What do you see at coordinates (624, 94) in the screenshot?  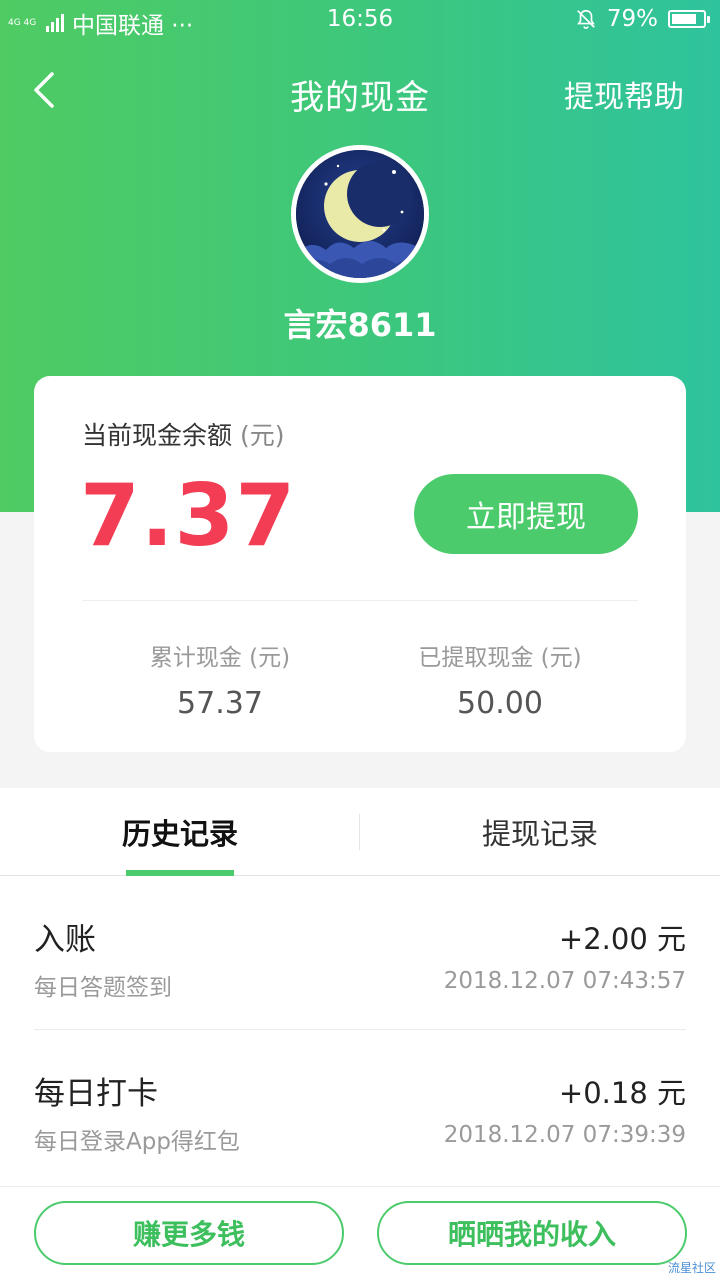 I see `withdraw-help-link: 提现帮助` at bounding box center [624, 94].